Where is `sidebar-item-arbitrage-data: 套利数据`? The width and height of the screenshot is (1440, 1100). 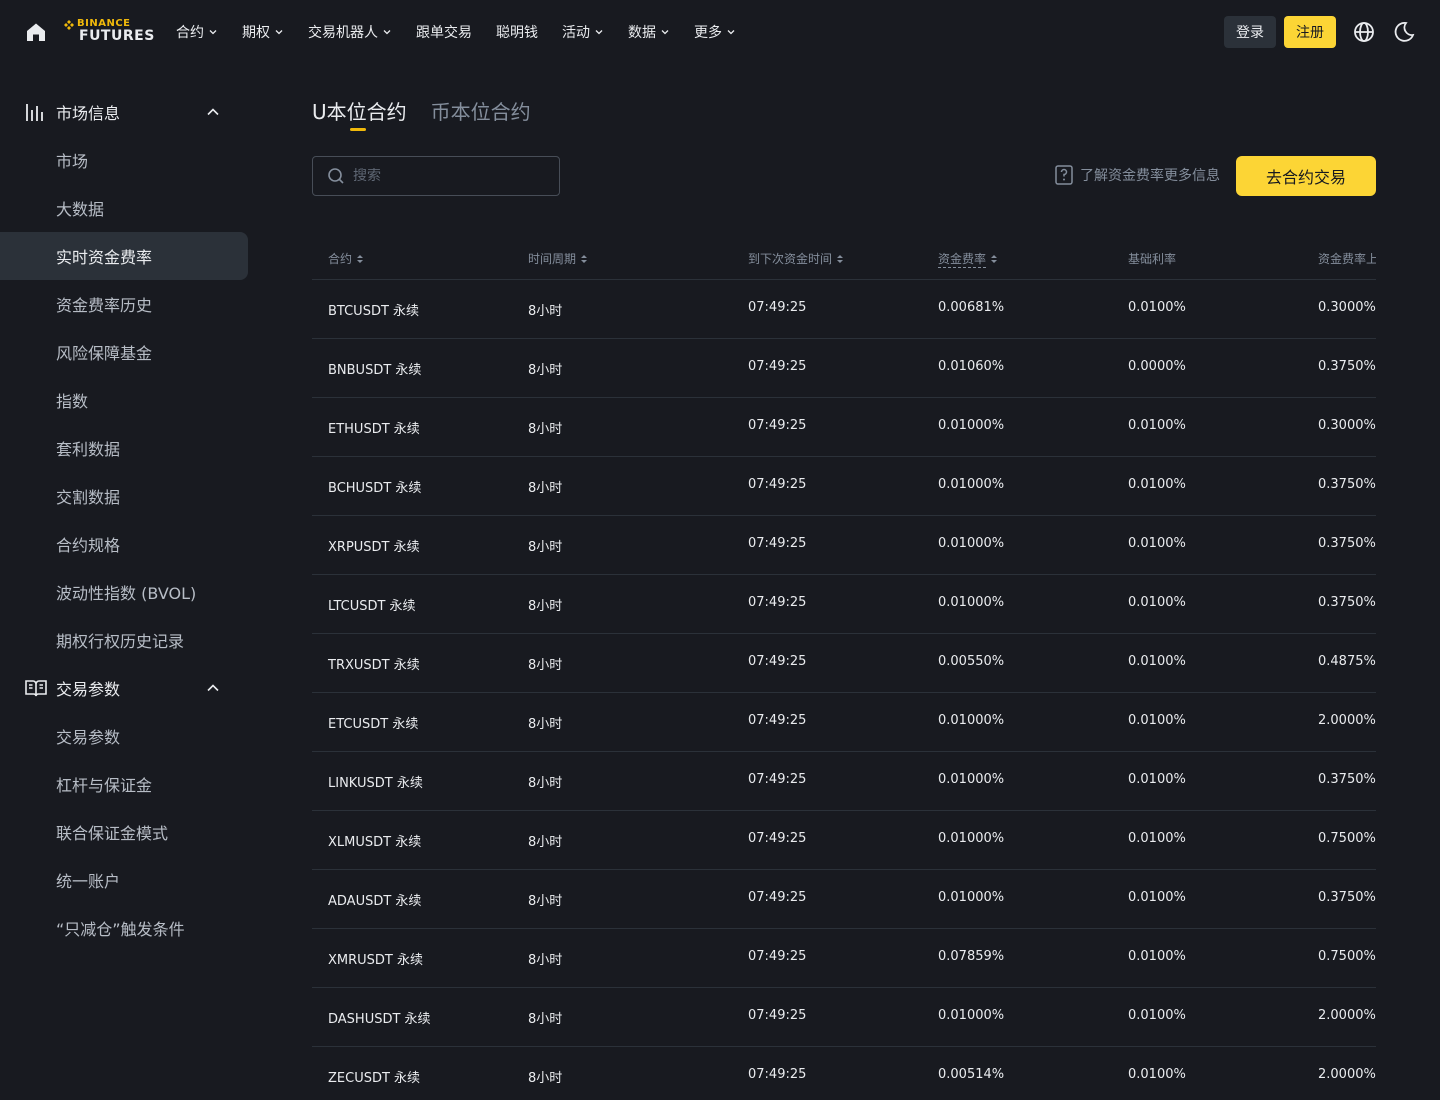
sidebar-item-arbitrage-data: 套利数据 is located at coordinates (124, 448).